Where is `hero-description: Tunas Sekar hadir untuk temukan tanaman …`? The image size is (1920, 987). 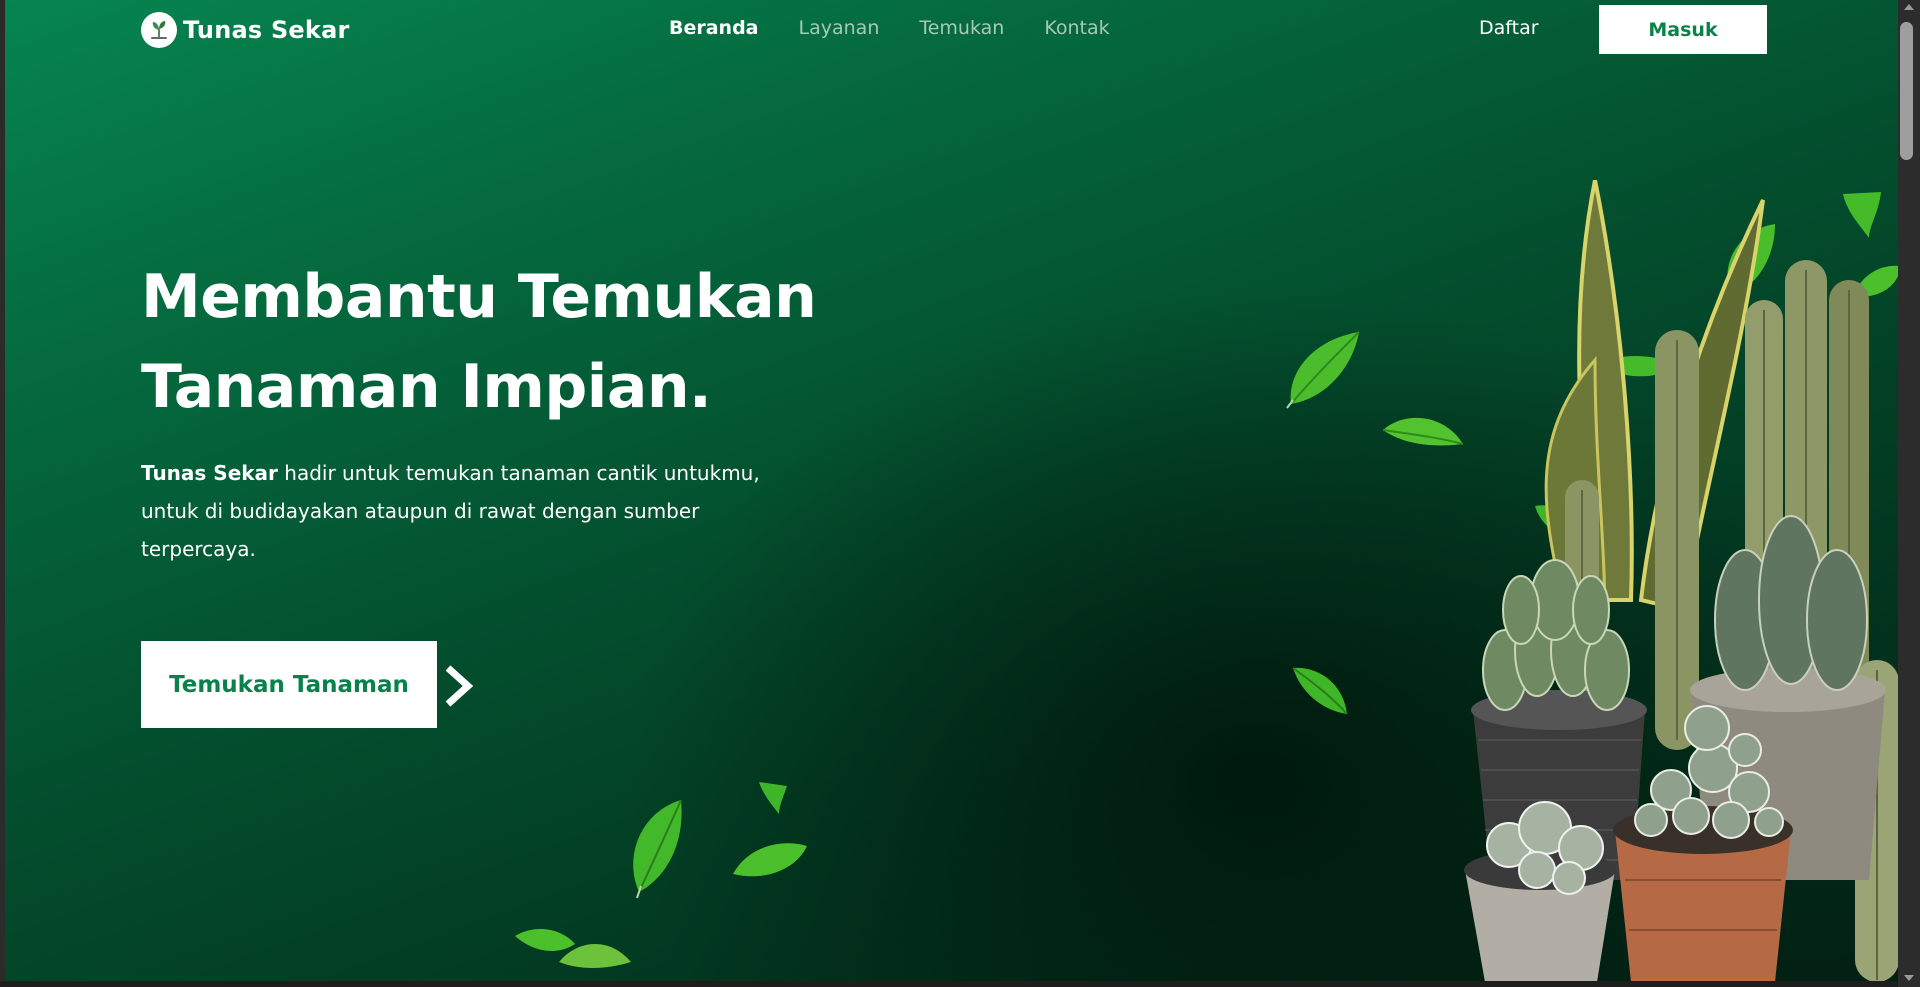
hero-description: Tunas Sekar hadir untuk temukan tanaman … is located at coordinates (451, 511).